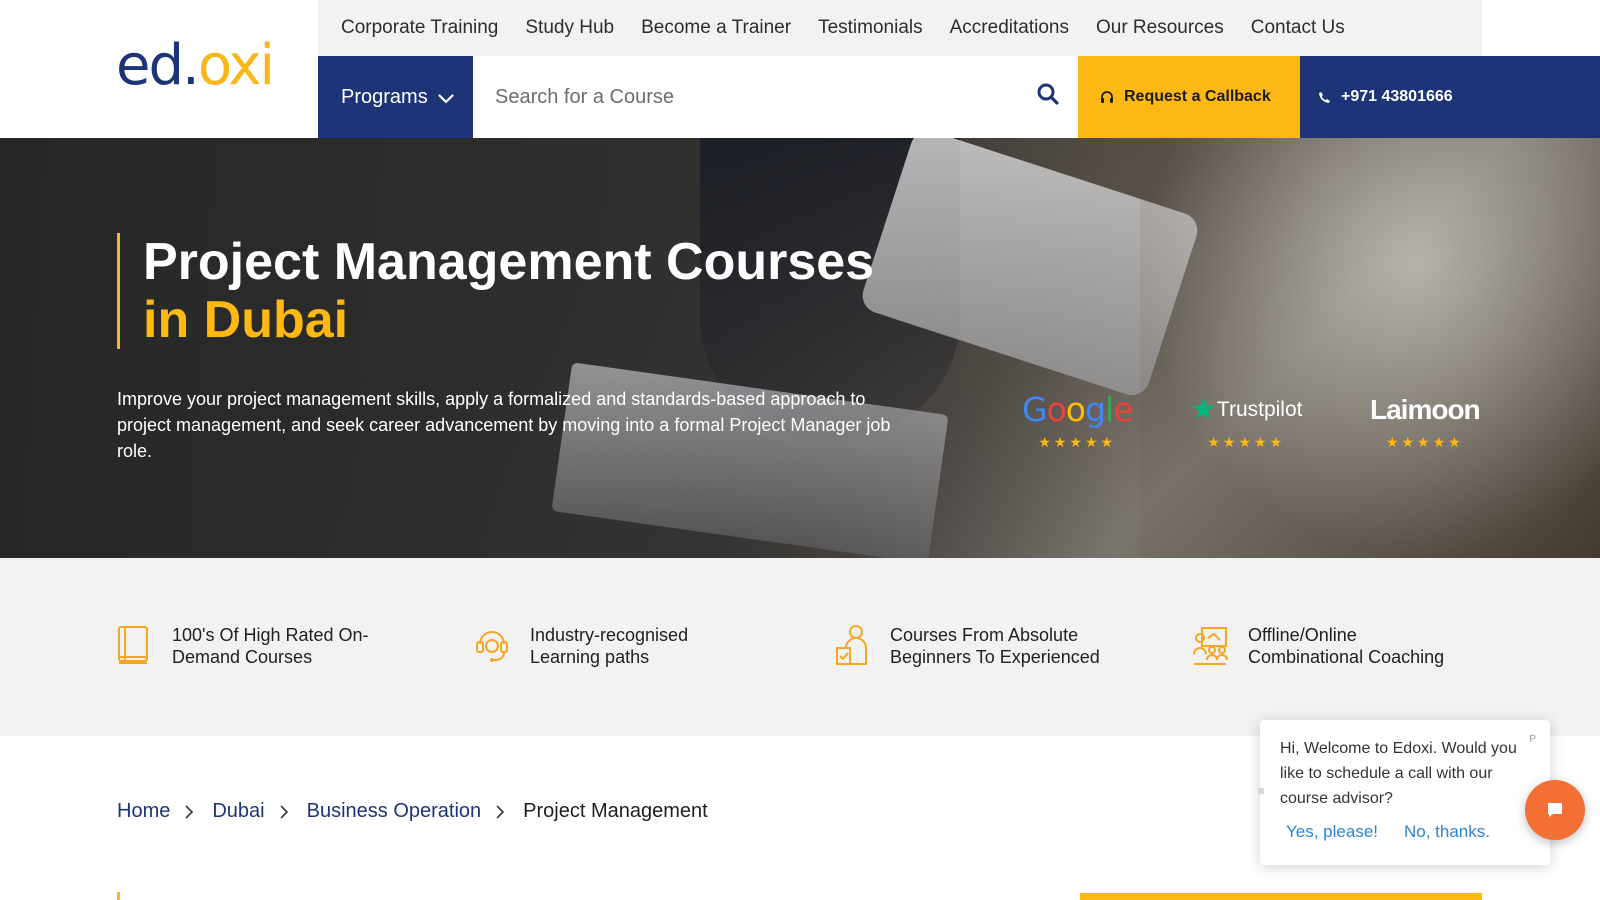  I want to click on search-input, so click(775, 97).